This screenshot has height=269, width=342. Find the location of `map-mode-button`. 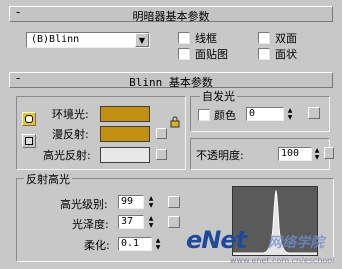

map-mode-button is located at coordinates (29, 141).